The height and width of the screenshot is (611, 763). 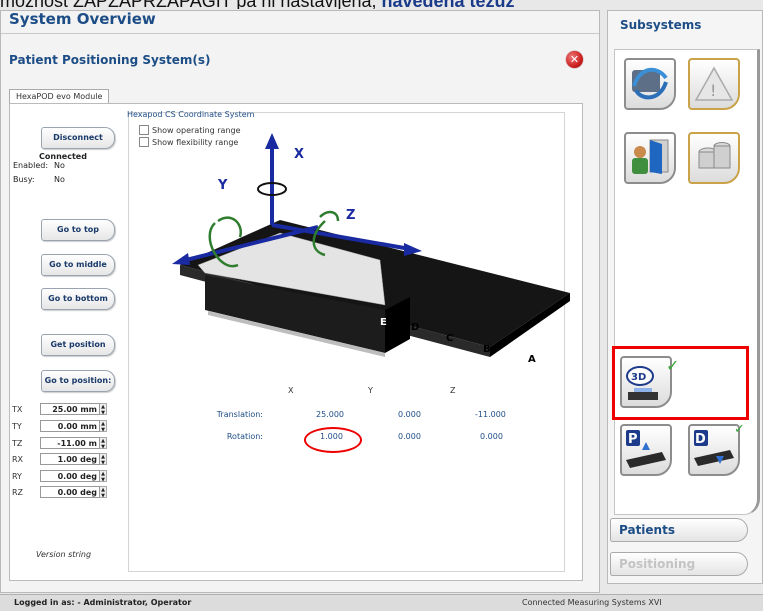 I want to click on get-position-button: Get position, so click(x=78, y=345).